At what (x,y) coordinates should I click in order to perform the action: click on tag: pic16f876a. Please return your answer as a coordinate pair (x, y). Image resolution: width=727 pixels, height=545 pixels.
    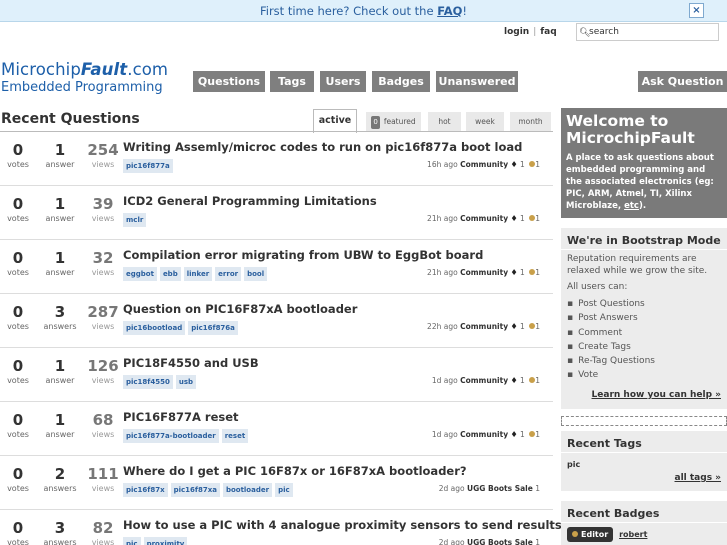
    Looking at the image, I should click on (213, 328).